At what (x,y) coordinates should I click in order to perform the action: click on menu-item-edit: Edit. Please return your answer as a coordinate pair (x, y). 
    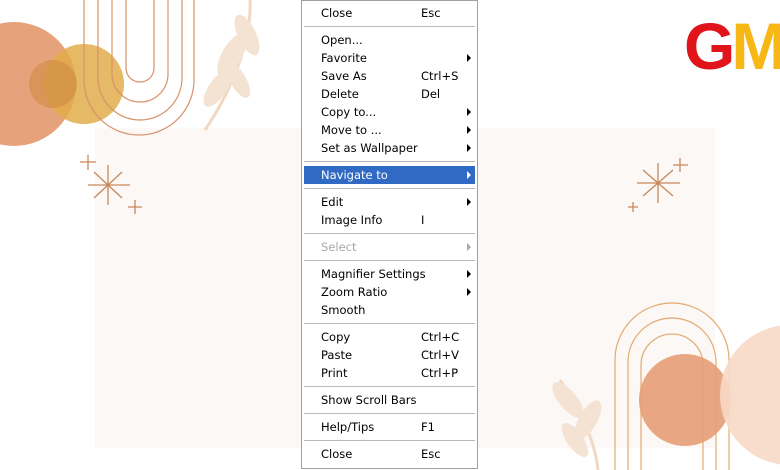
    Looking at the image, I should click on (389, 202).